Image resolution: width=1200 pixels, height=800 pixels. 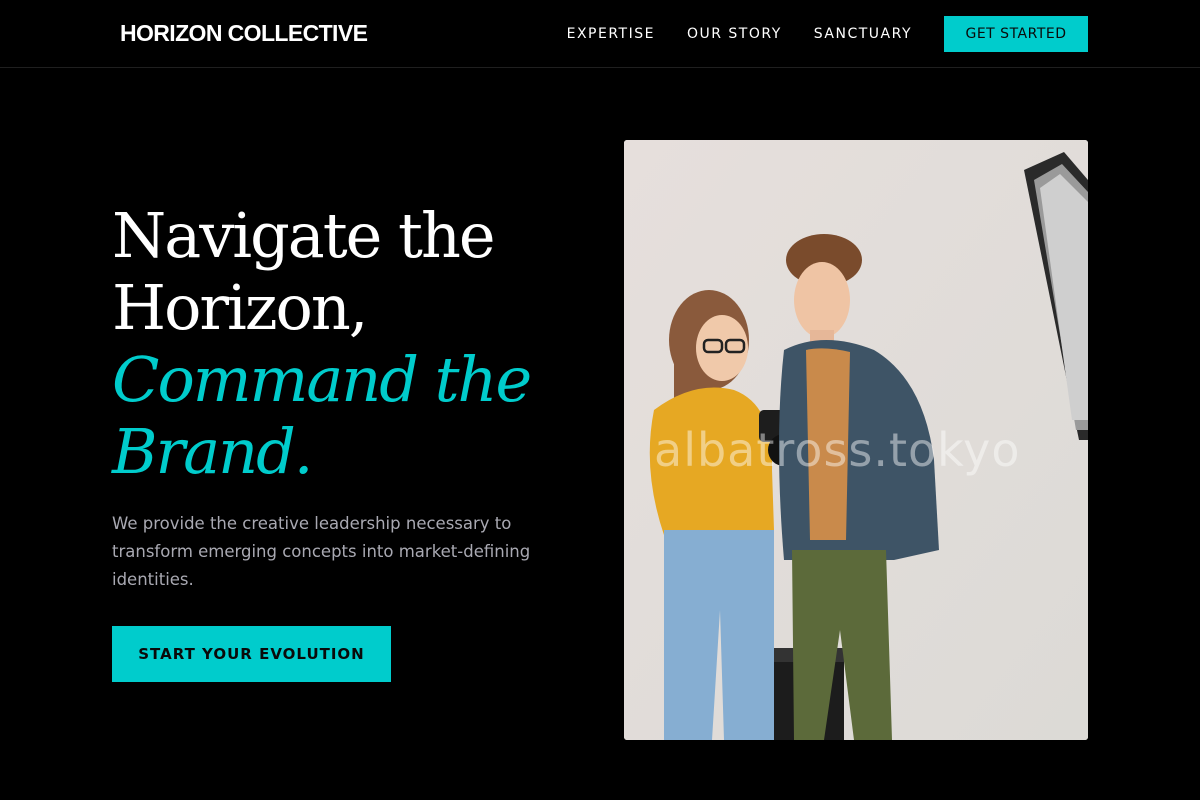 I want to click on nav-link-expertise: EXPERTISE, so click(x=611, y=34).